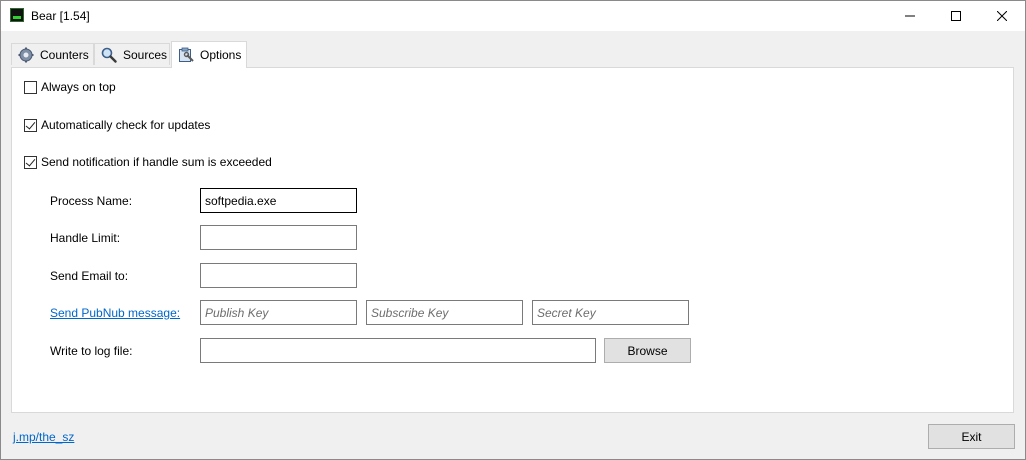 This screenshot has height=460, width=1026. What do you see at coordinates (221, 55) in the screenshot?
I see `tab-options-label: Options` at bounding box center [221, 55].